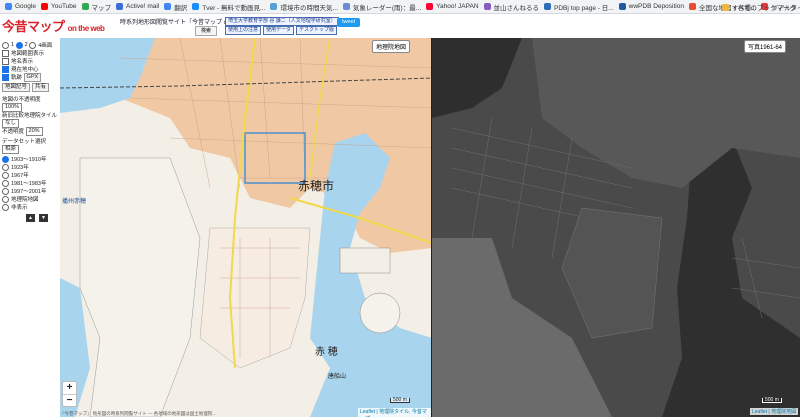 Image resolution: width=800 pixels, height=417 pixels. What do you see at coordinates (96, 7) in the screenshot?
I see `bookmark-item: マップ` at bounding box center [96, 7].